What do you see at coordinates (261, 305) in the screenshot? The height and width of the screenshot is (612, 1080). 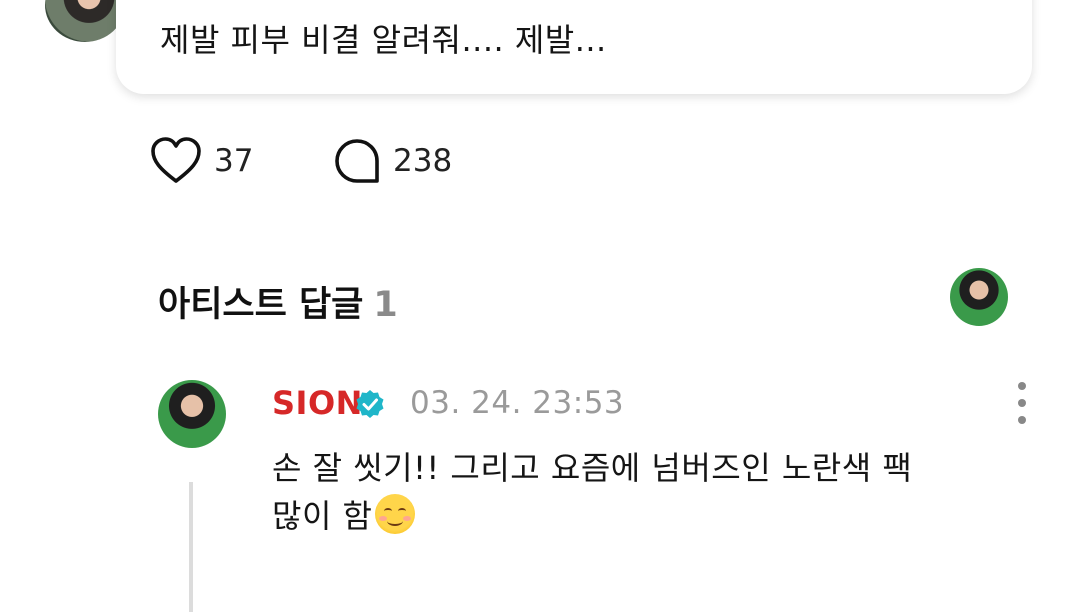 I see `artist-replies-label: 아티스트 답글` at bounding box center [261, 305].